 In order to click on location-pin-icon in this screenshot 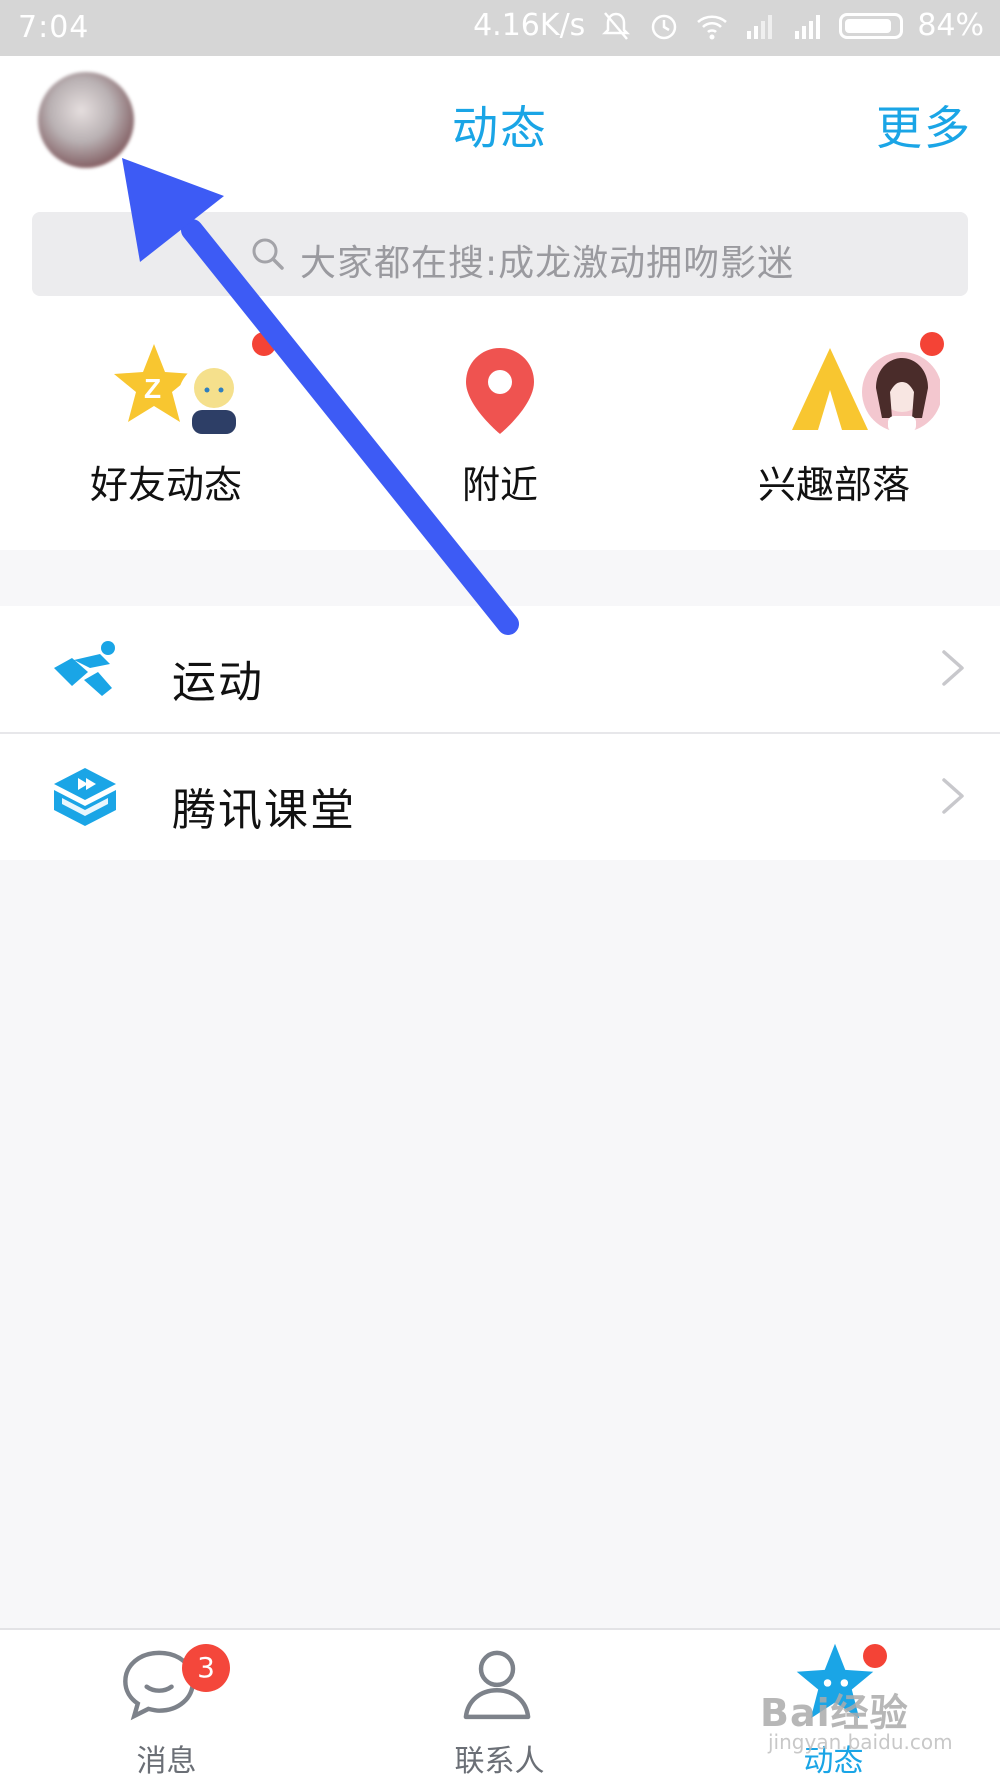, I will do `click(500, 391)`.